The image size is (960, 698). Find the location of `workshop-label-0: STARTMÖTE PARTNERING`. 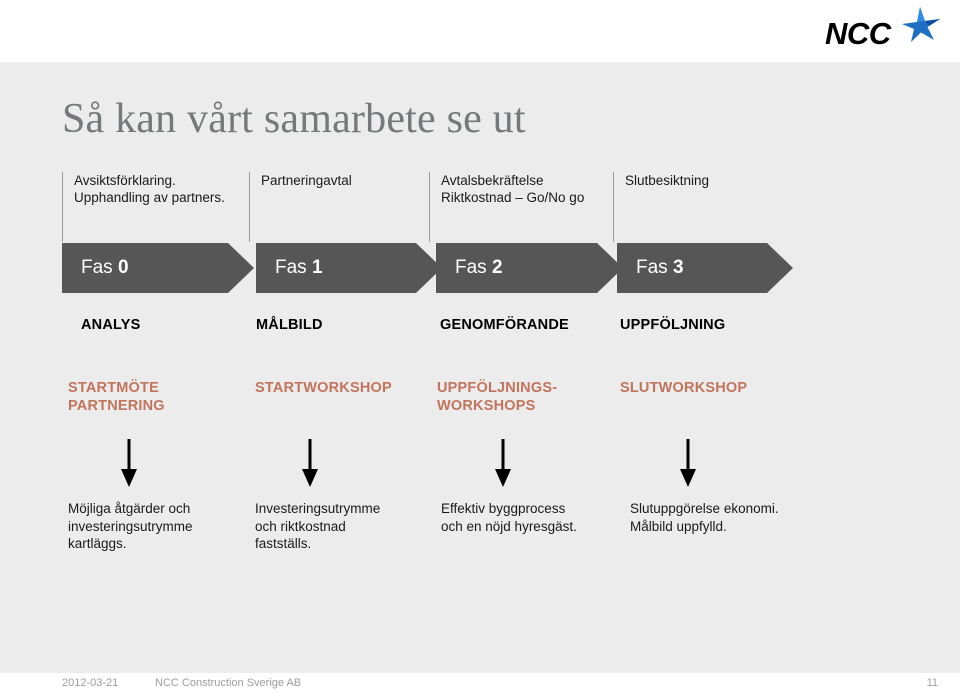

workshop-label-0: STARTMÖTE PARTNERING is located at coordinates (116, 397).